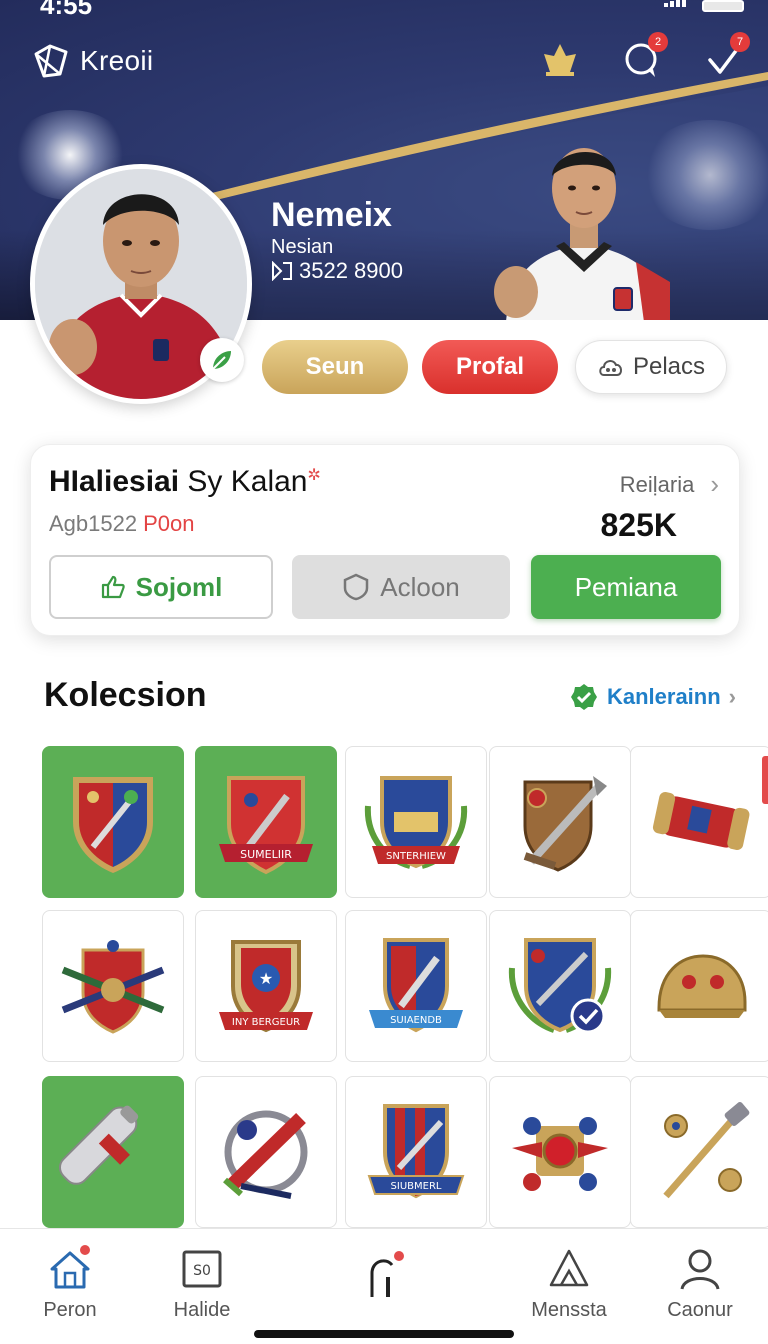 The width and height of the screenshot is (768, 1344). Describe the element at coordinates (266, 1022) in the screenshot. I see `tile-banner-text: INY BERGEUR` at that location.